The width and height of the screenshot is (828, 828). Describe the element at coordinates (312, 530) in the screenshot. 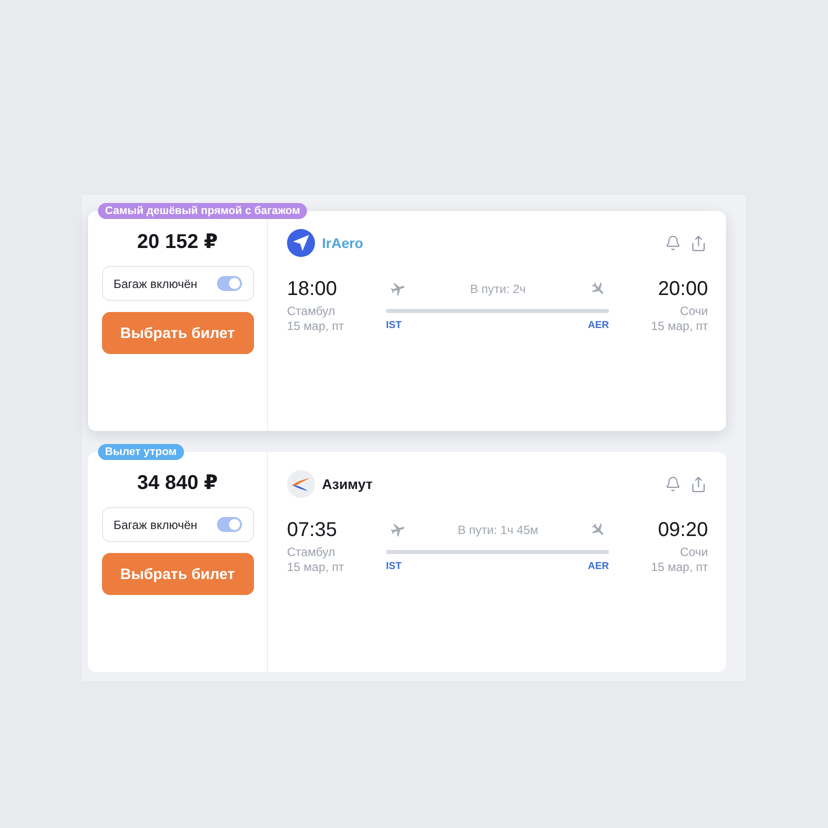

I see `departure-time: 07:35` at that location.